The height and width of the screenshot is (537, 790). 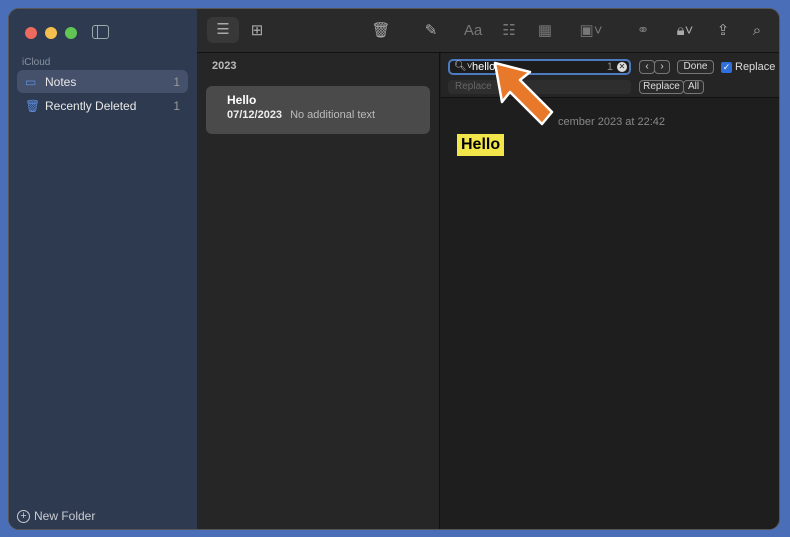 I want to click on group-header: 2023, so click(x=224, y=66).